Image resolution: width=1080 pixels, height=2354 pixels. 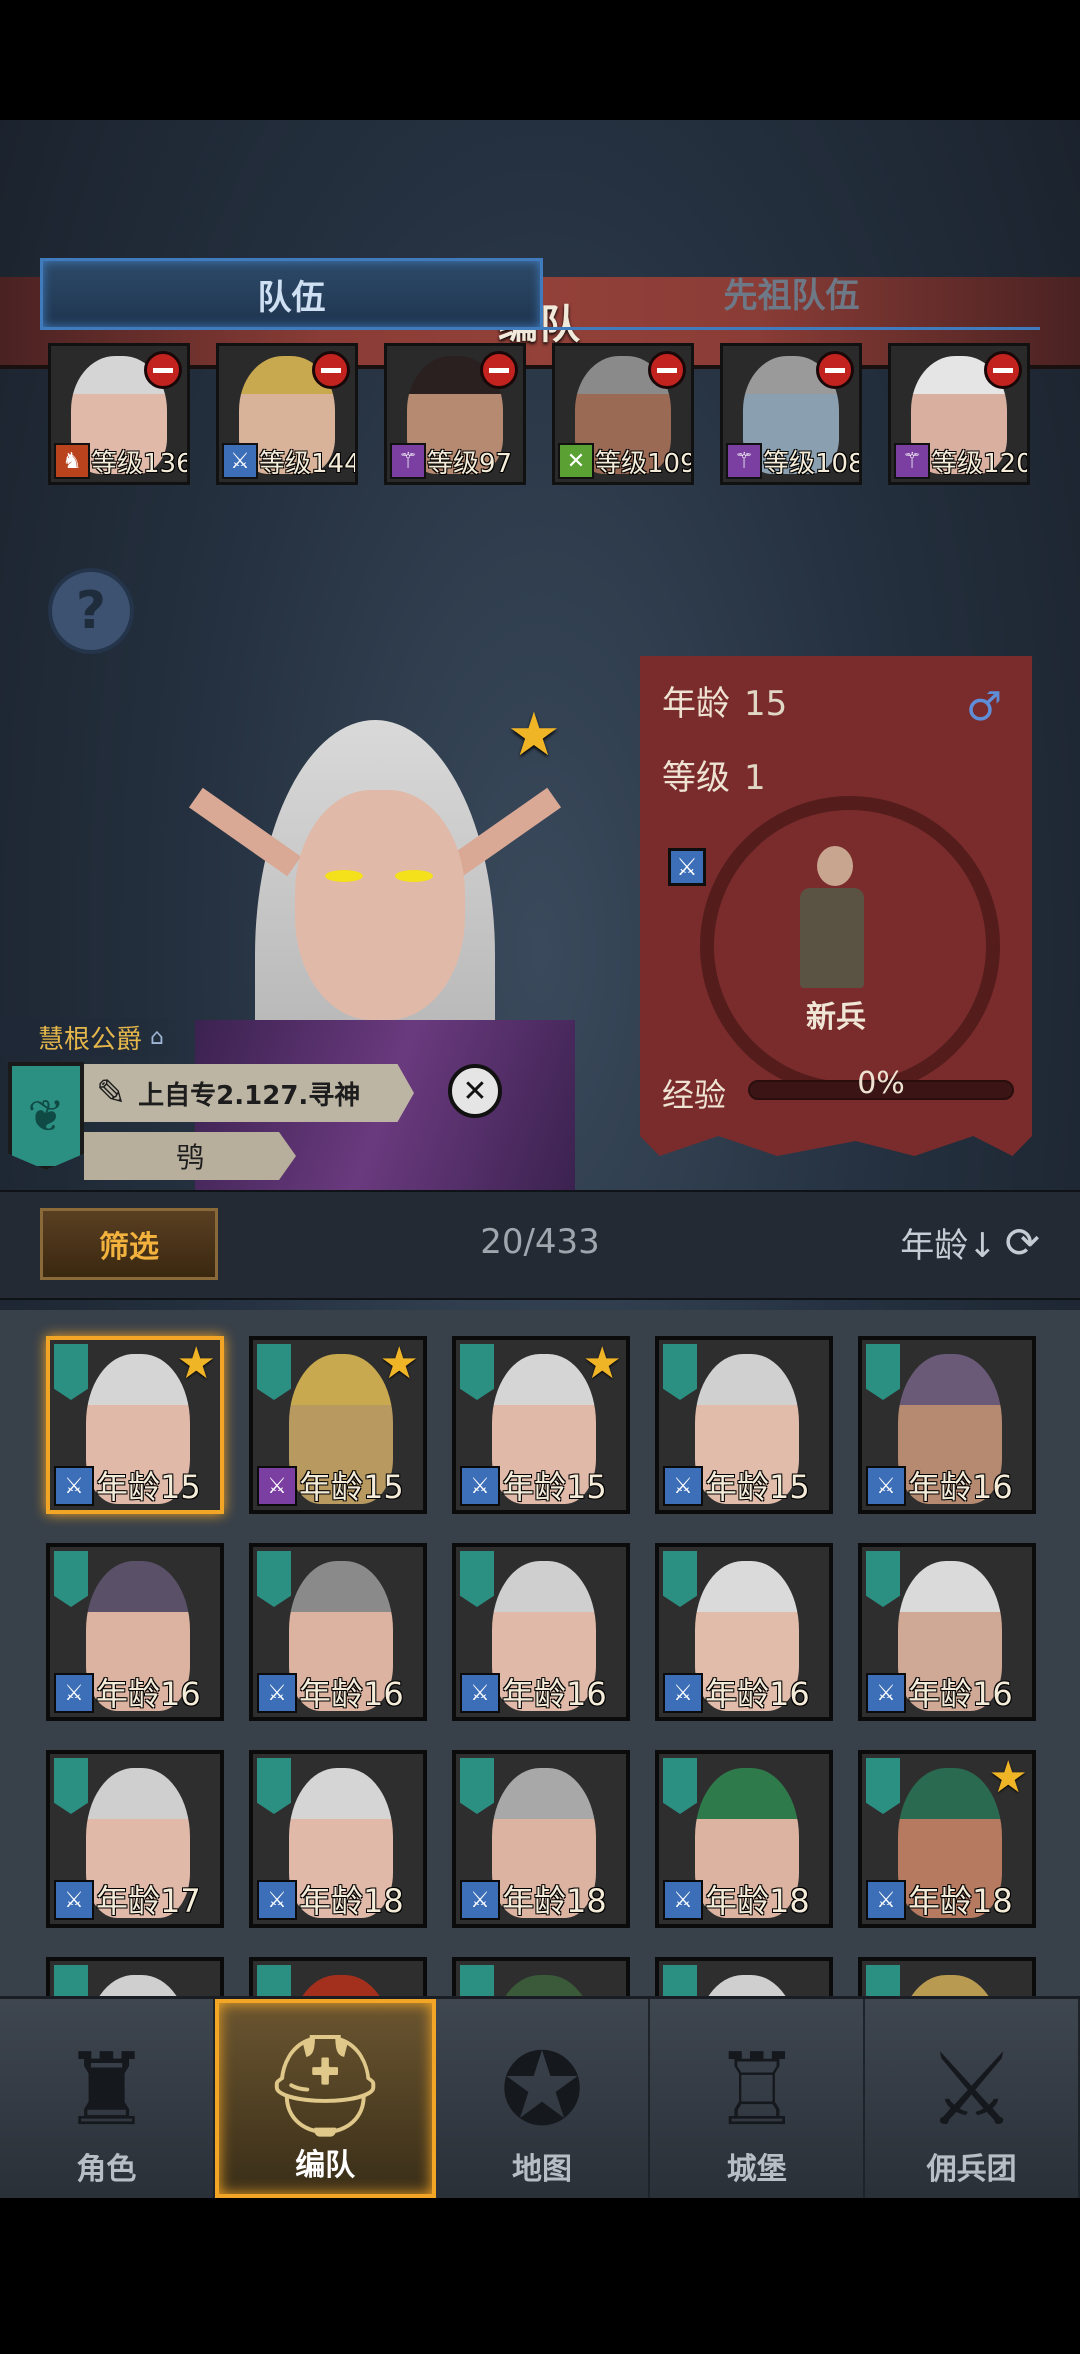 I want to click on compass-map-icon: ✪, so click(x=542, y=2089).